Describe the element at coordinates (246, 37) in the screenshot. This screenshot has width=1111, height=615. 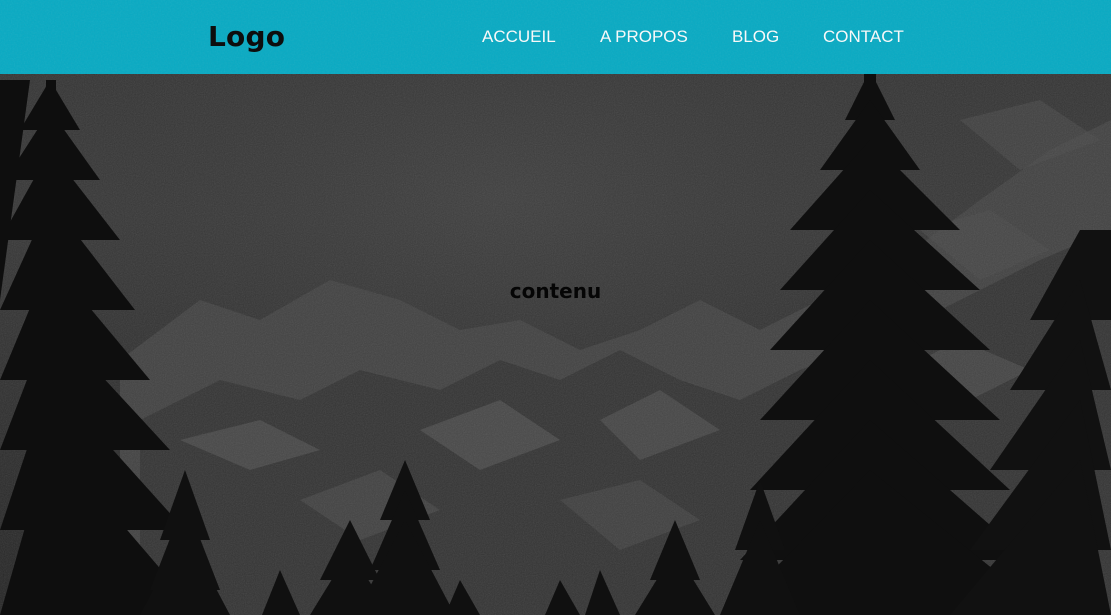
I see `site-logo: Logo` at that location.